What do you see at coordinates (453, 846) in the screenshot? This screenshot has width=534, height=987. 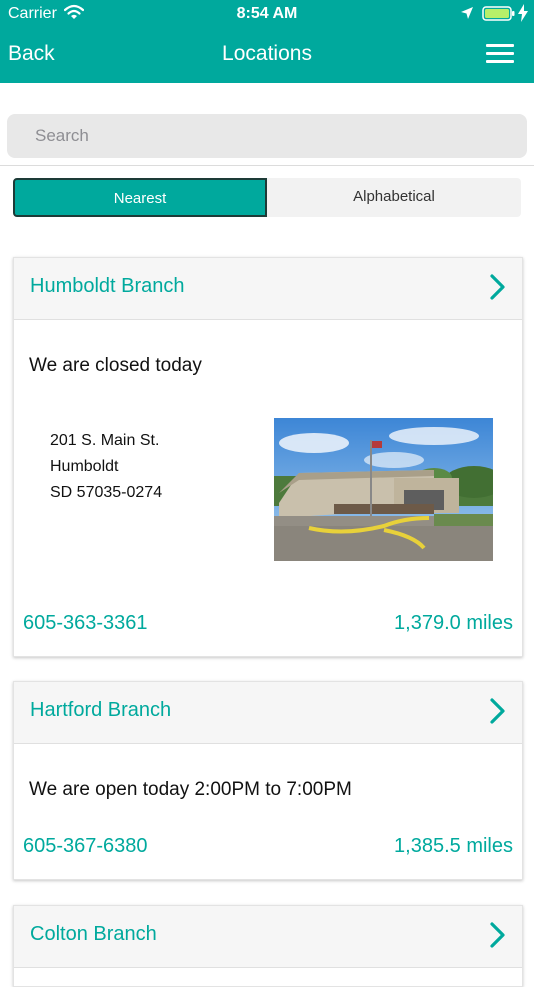 I see `branch-distance: 1,385.5 miles` at bounding box center [453, 846].